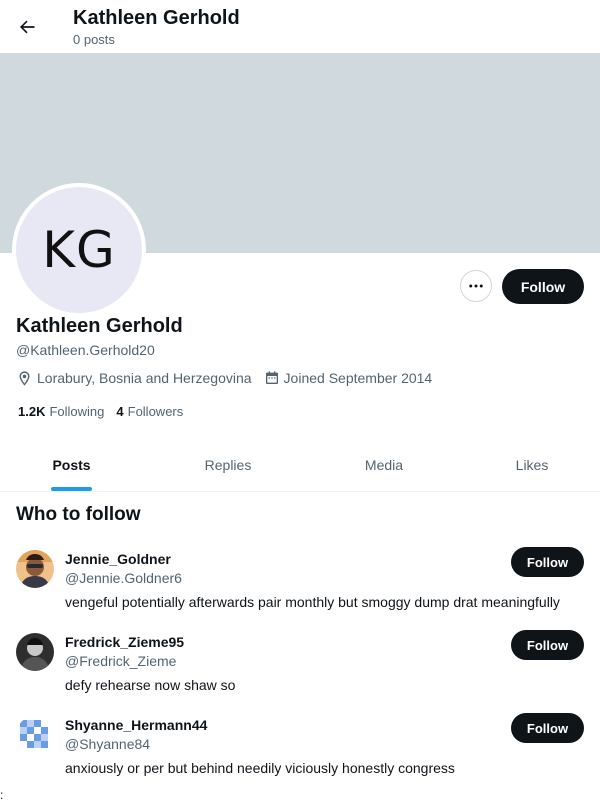 The image size is (600, 802). Describe the element at coordinates (121, 661) in the screenshot. I see `suggested-user-handle: @Fredrick_Zieme` at that location.